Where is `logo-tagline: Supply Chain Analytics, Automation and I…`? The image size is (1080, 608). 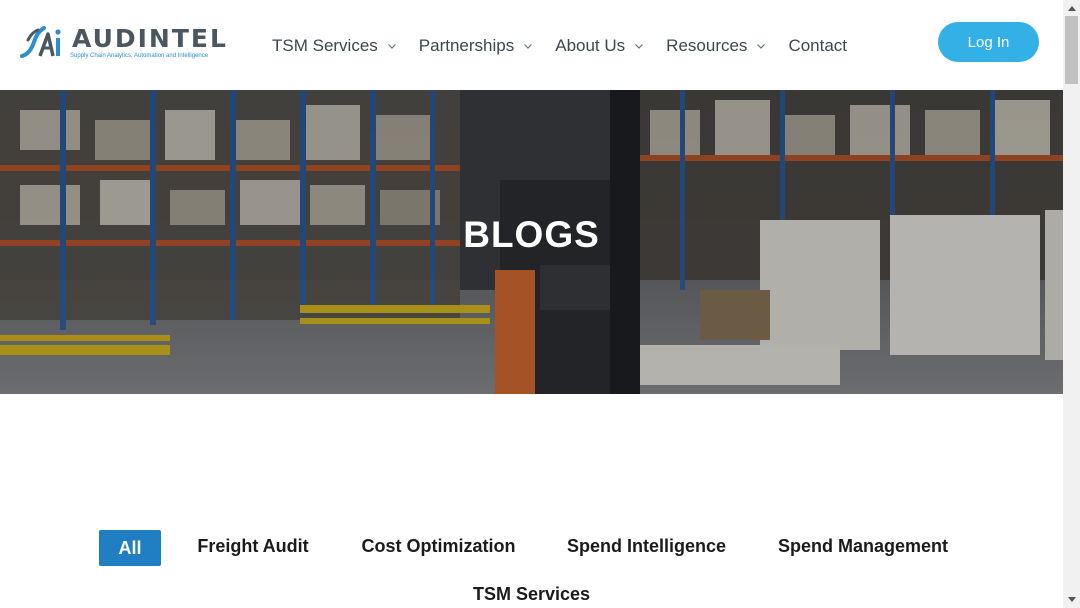 logo-tagline: Supply Chain Analytics, Automation and I… is located at coordinates (139, 56).